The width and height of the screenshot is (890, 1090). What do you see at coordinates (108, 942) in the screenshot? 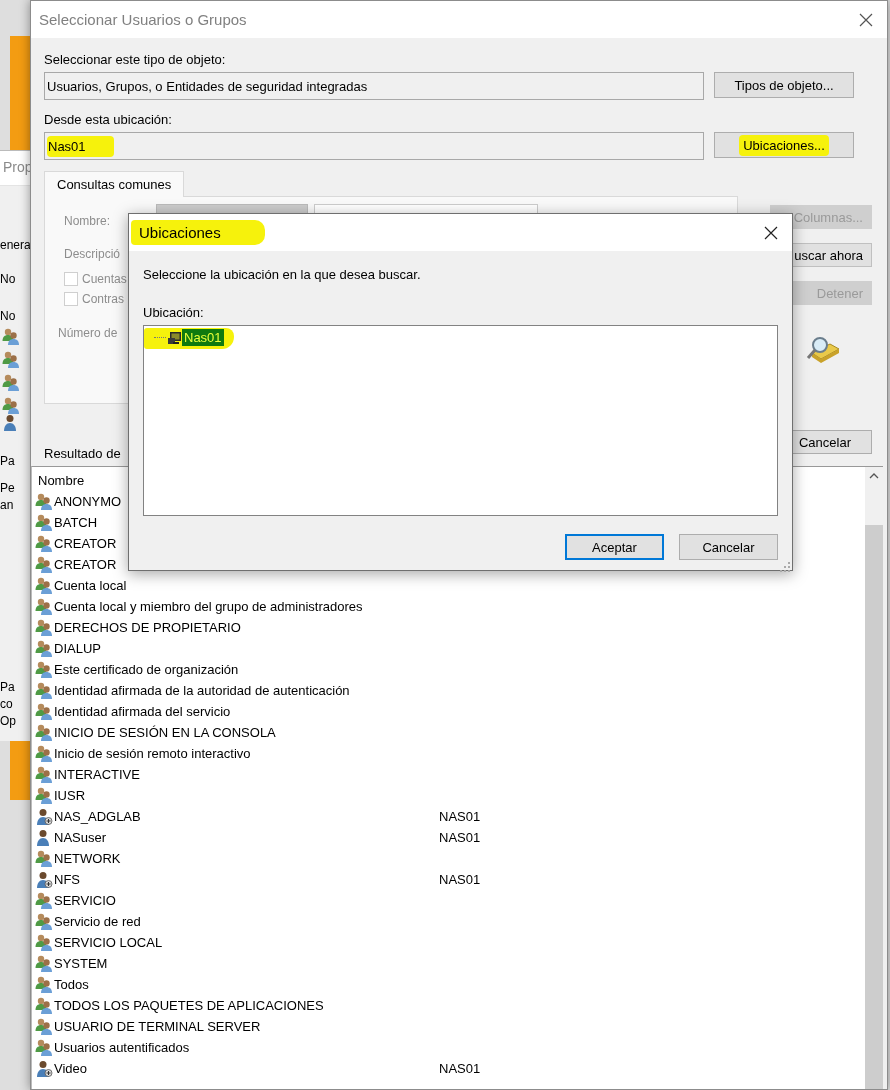
I see `list-item: SERVICIO LOCAL` at bounding box center [108, 942].